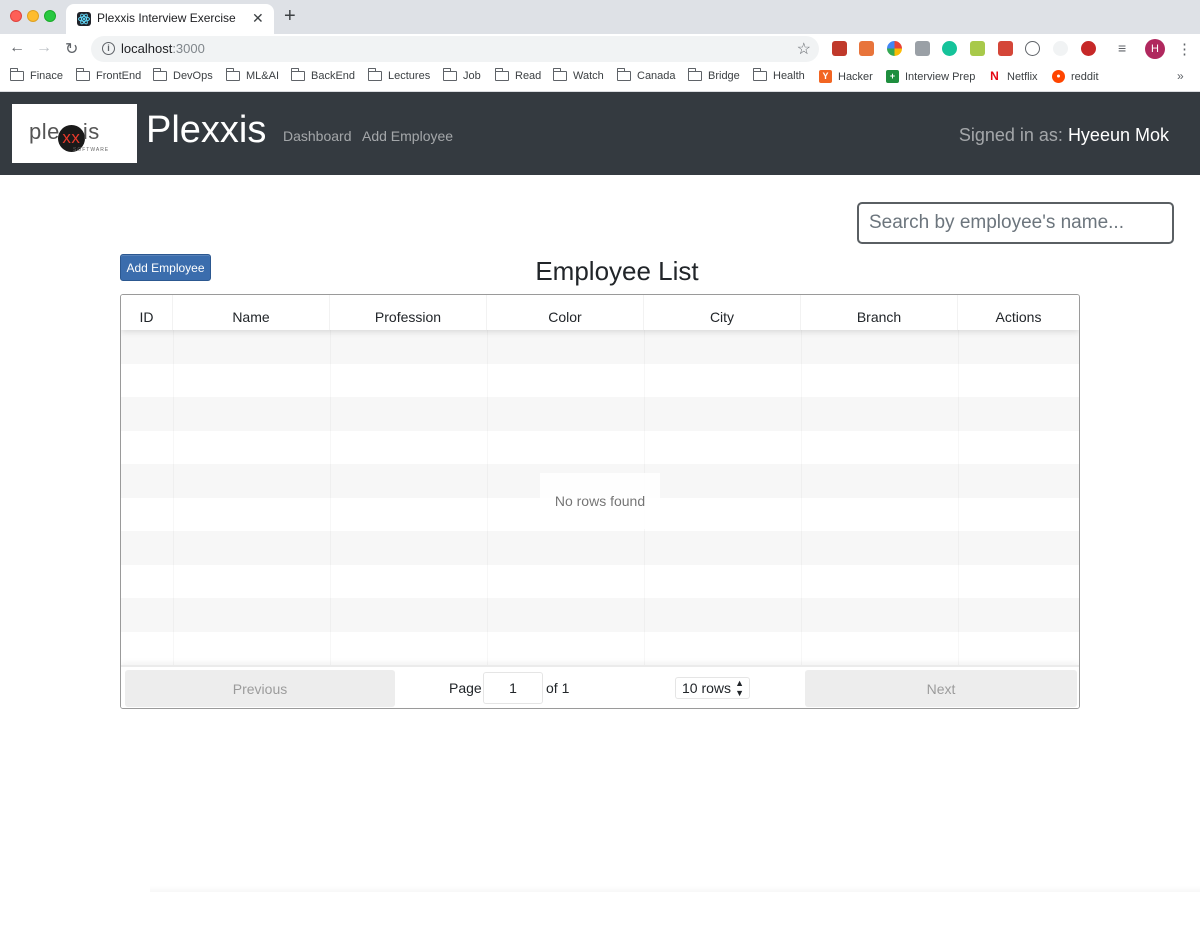 Image resolution: width=1200 pixels, height=952 pixels. What do you see at coordinates (258, 18) in the screenshot?
I see `close-tab-icon: ✕` at bounding box center [258, 18].